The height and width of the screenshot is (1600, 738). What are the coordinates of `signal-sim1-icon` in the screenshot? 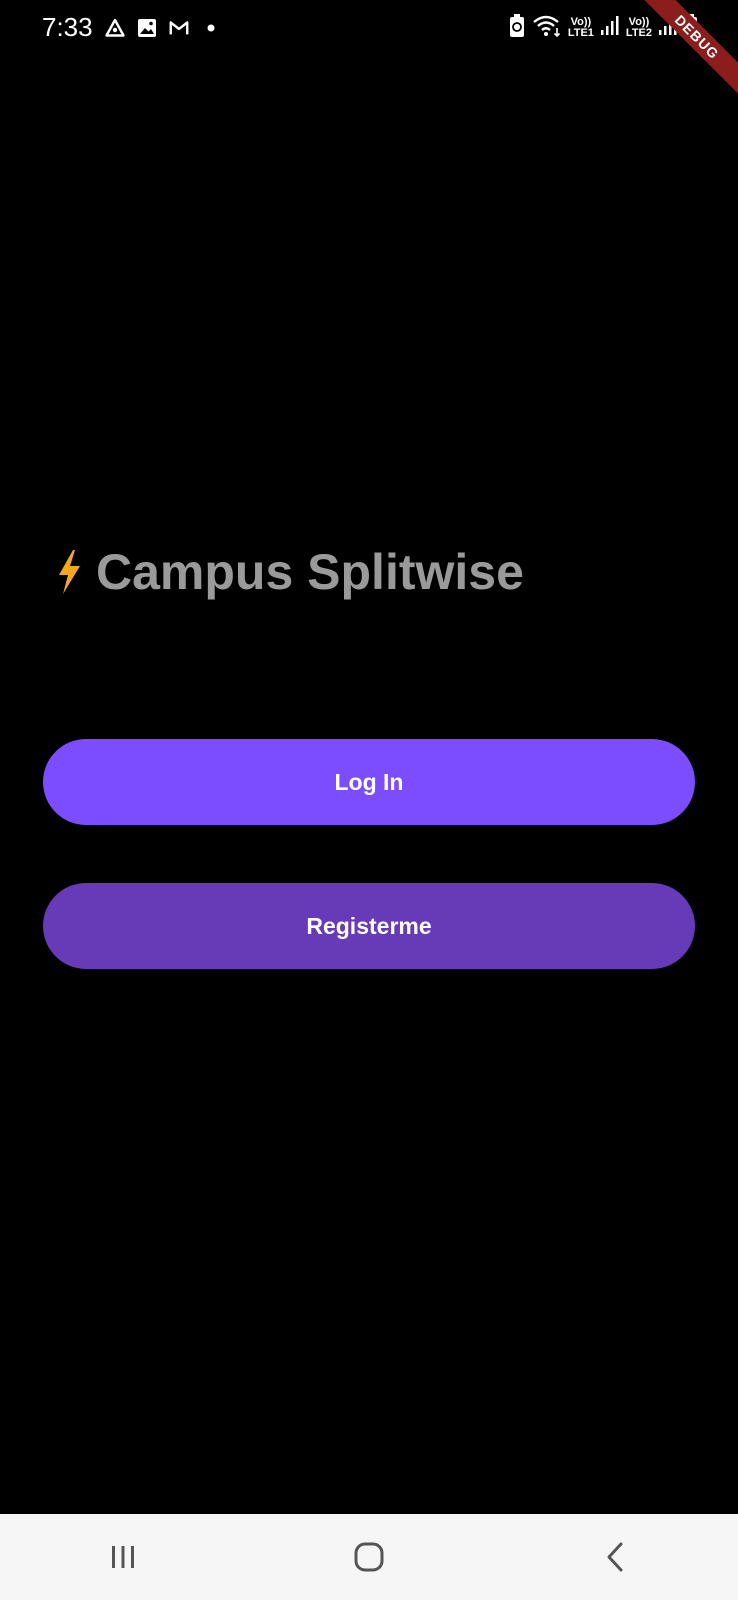 It's located at (610, 28).